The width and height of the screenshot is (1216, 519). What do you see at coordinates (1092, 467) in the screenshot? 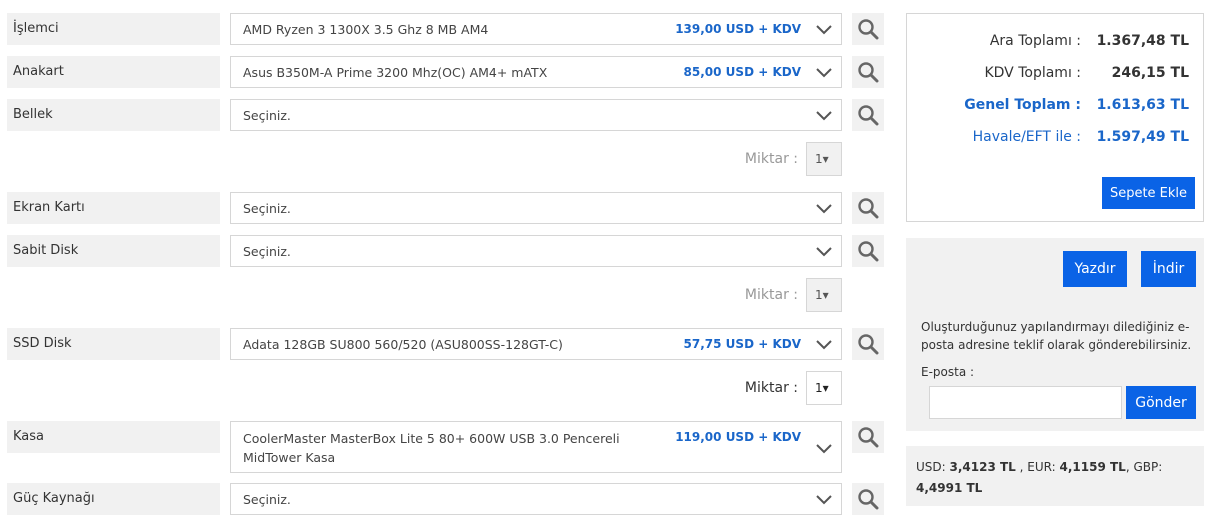
I see `eur-value: 4,1159 TL` at bounding box center [1092, 467].